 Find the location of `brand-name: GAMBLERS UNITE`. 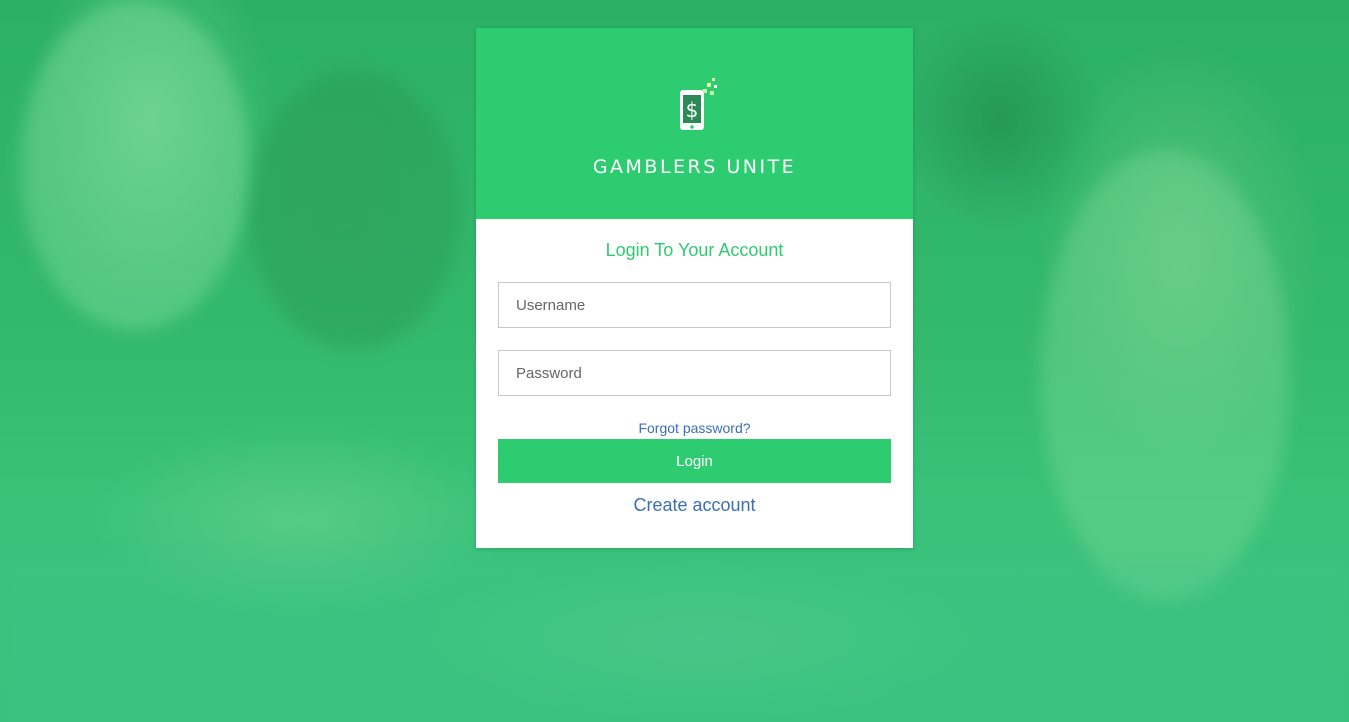

brand-name: GAMBLERS UNITE is located at coordinates (694, 167).